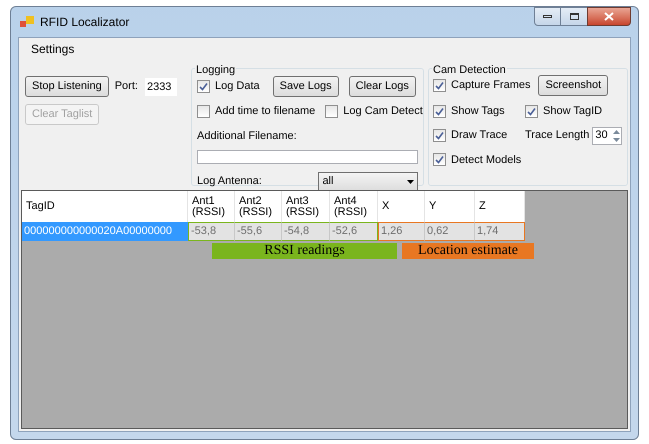  Describe the element at coordinates (500, 231) in the screenshot. I see `table-cell: 1,74` at that location.